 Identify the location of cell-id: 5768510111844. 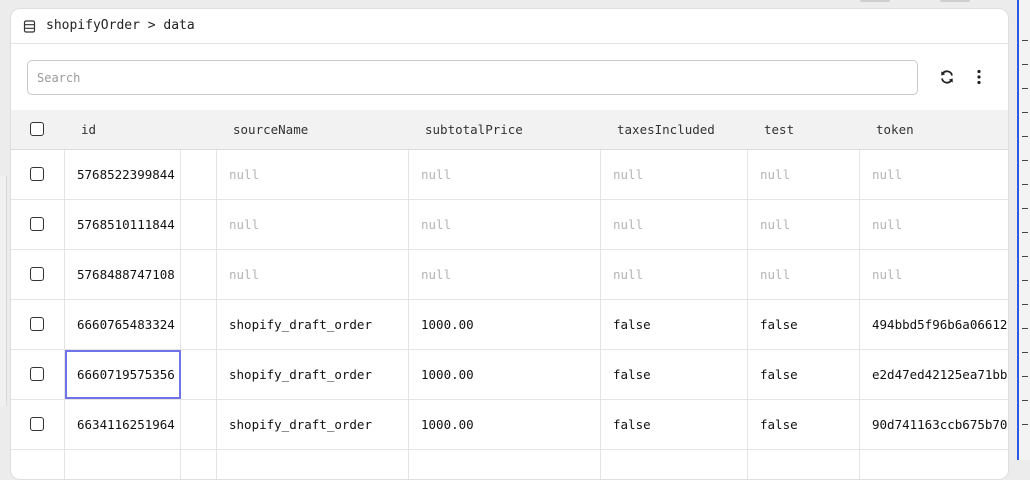
(126, 224).